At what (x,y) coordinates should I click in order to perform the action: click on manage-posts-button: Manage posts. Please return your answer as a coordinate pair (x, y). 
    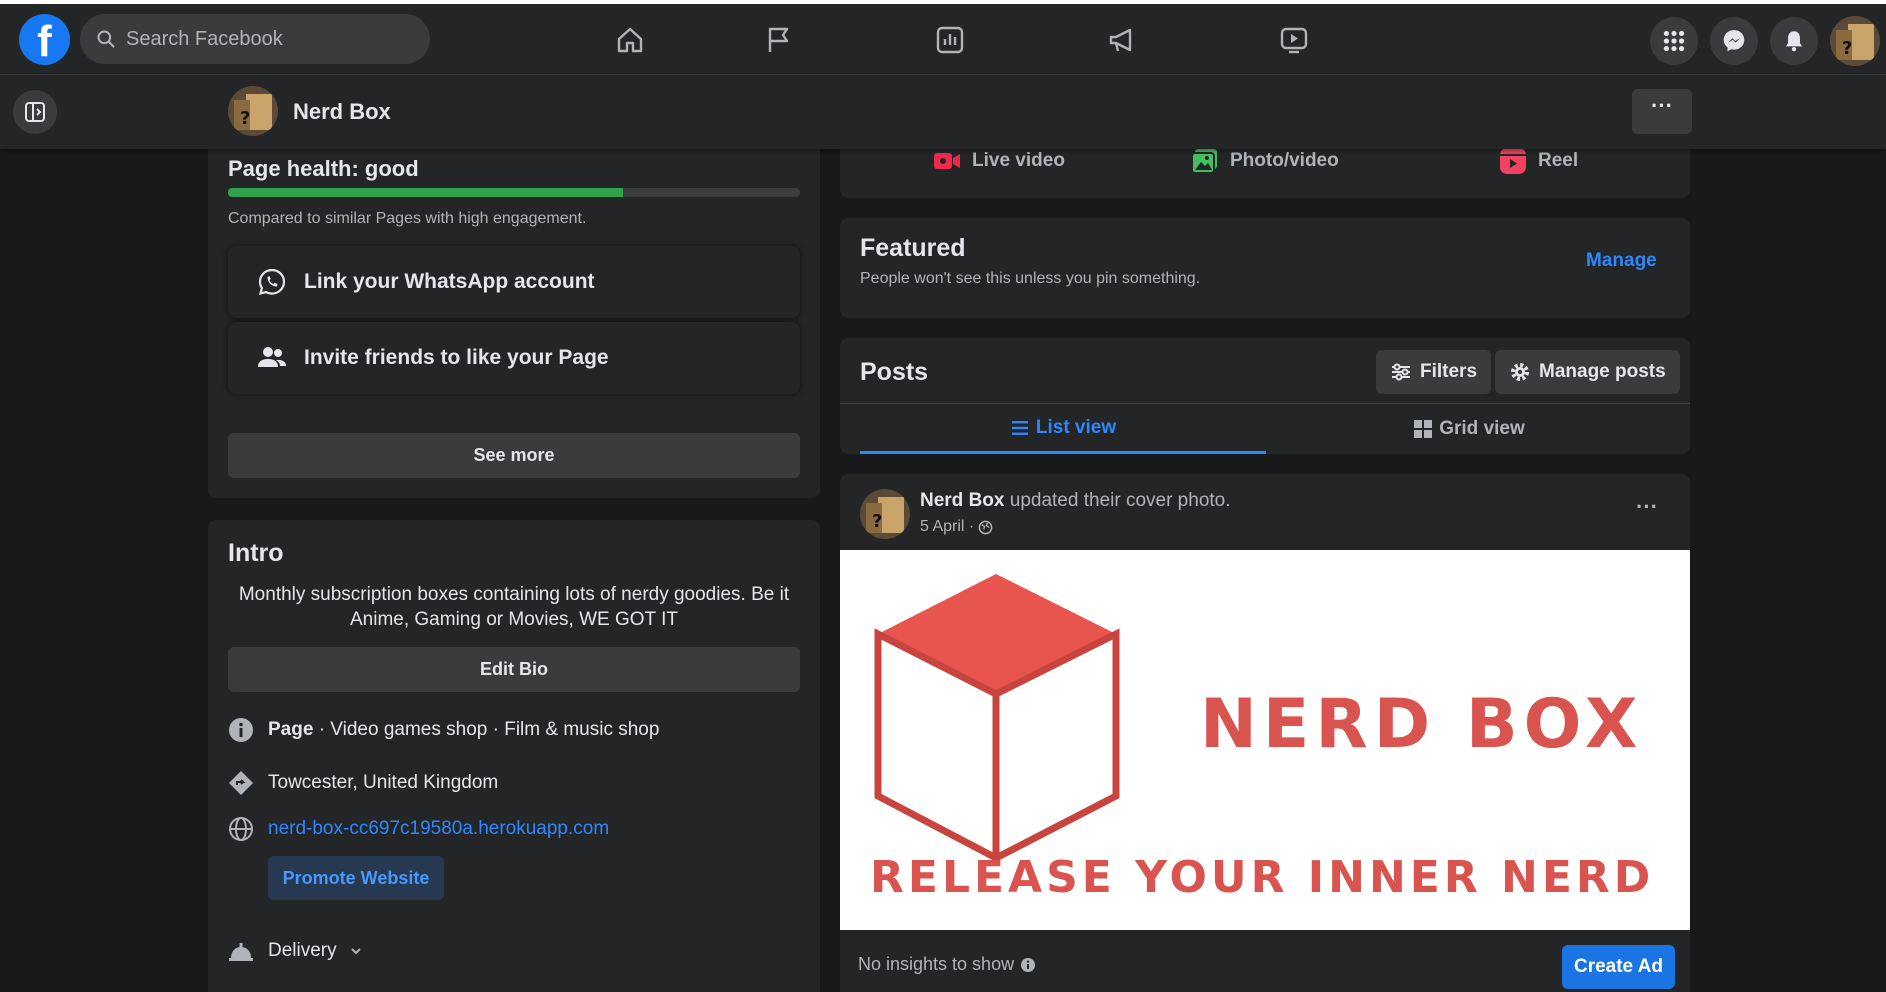
    Looking at the image, I should click on (1587, 372).